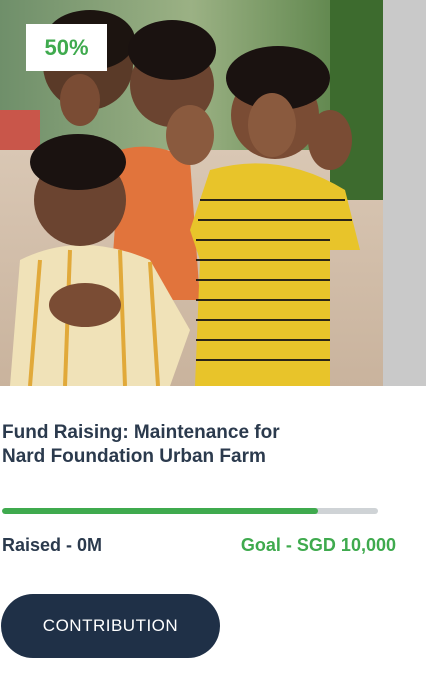  I want to click on progress-bar, so click(190, 511).